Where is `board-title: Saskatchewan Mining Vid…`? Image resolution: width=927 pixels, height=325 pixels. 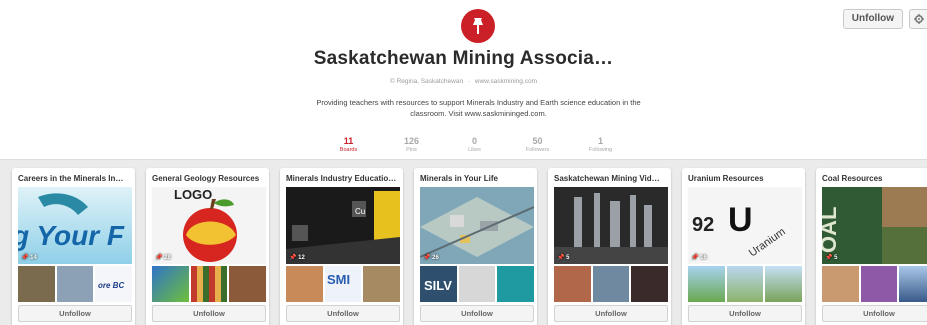
board-title: Saskatchewan Mining Vid… is located at coordinates (609, 177).